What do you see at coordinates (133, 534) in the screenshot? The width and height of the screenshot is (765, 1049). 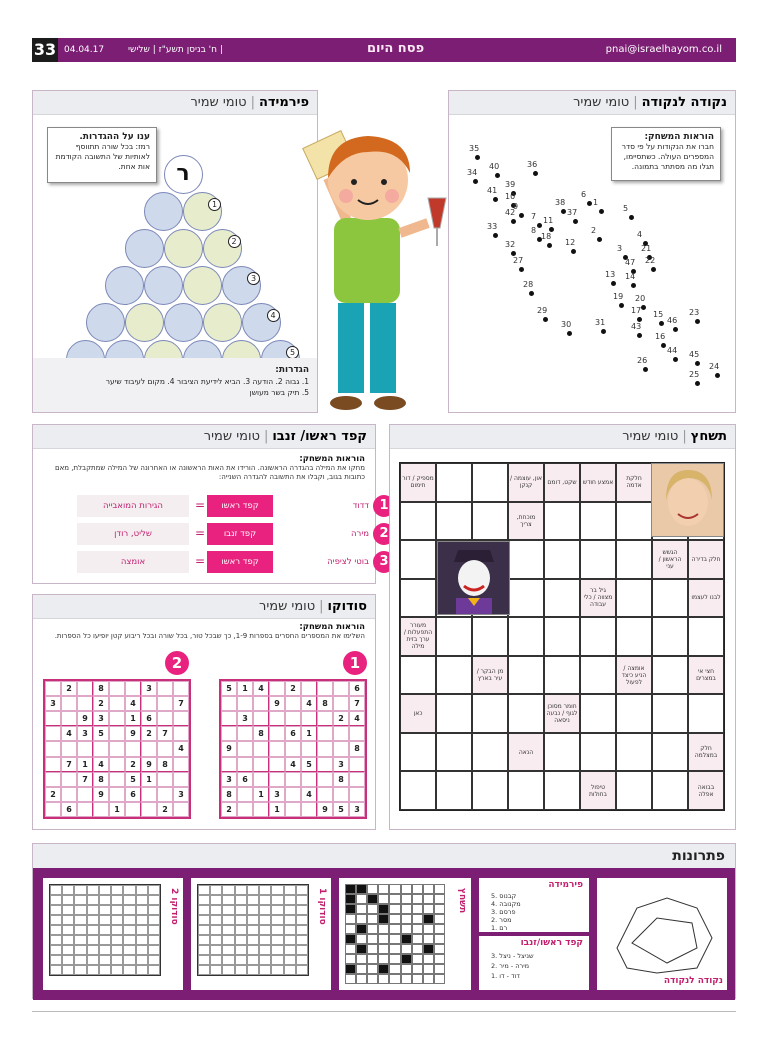 I see `kefod-result-field: שליט, רודן` at bounding box center [133, 534].